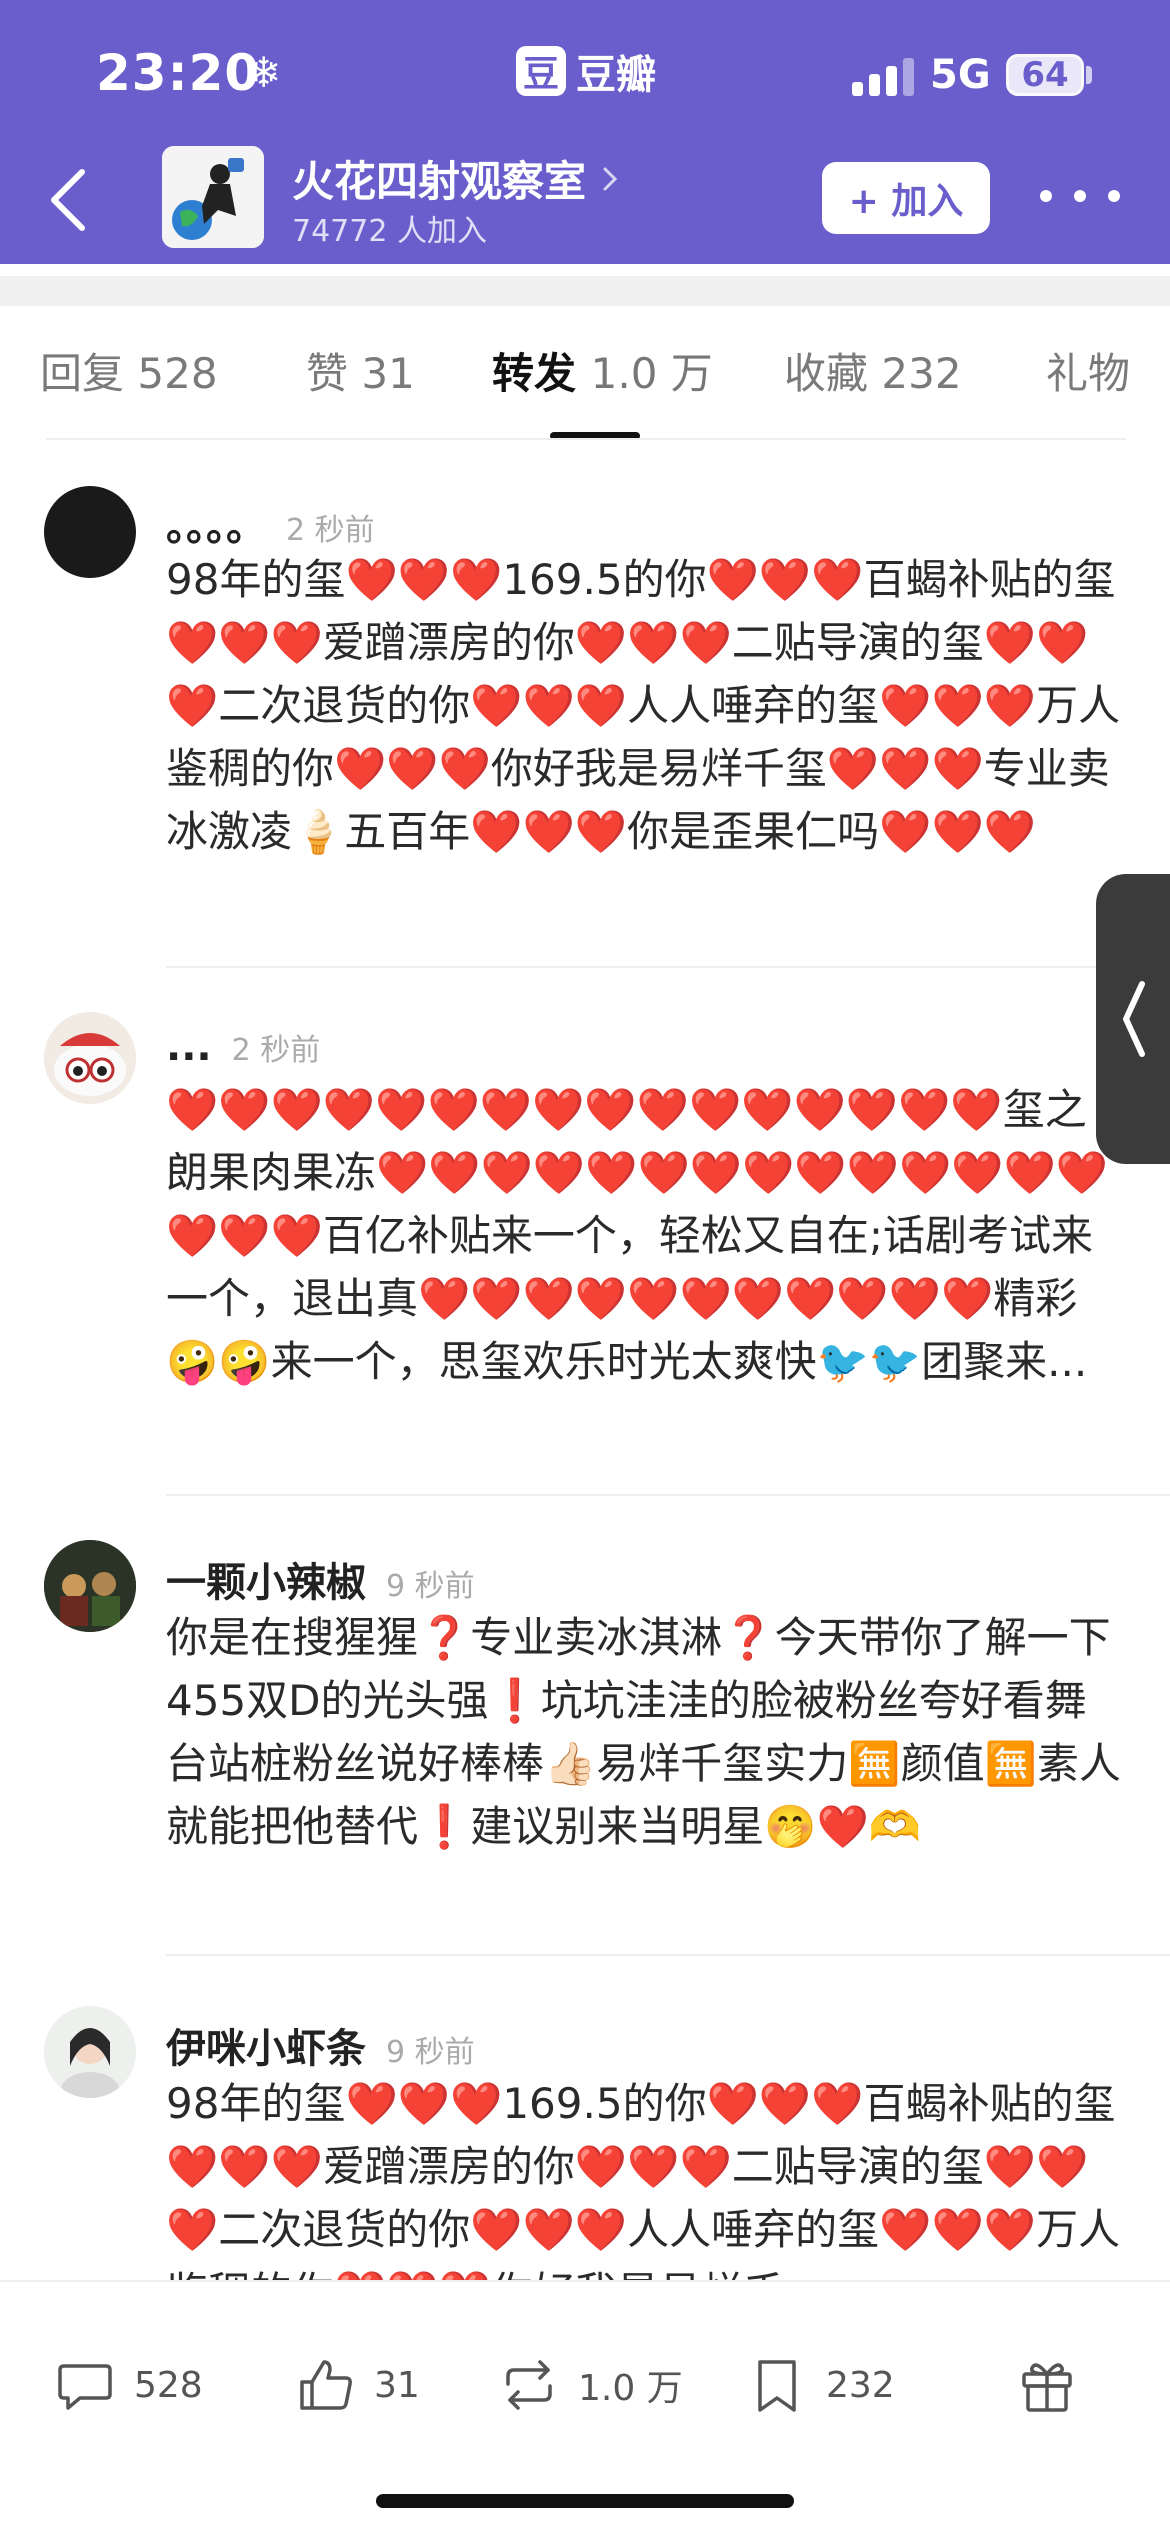 The width and height of the screenshot is (1170, 2532). I want to click on reply-count: 528, so click(168, 2385).